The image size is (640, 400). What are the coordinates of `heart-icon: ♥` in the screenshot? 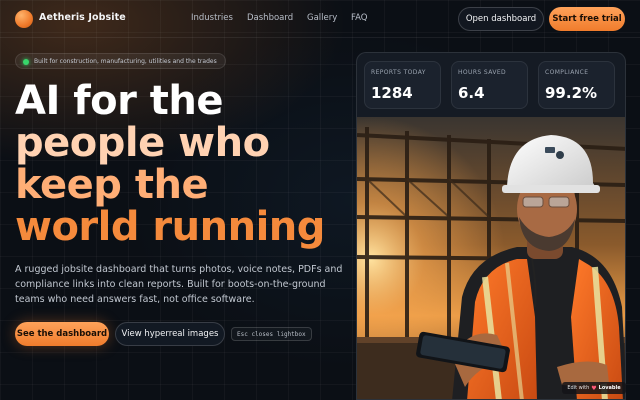 It's located at (594, 388).